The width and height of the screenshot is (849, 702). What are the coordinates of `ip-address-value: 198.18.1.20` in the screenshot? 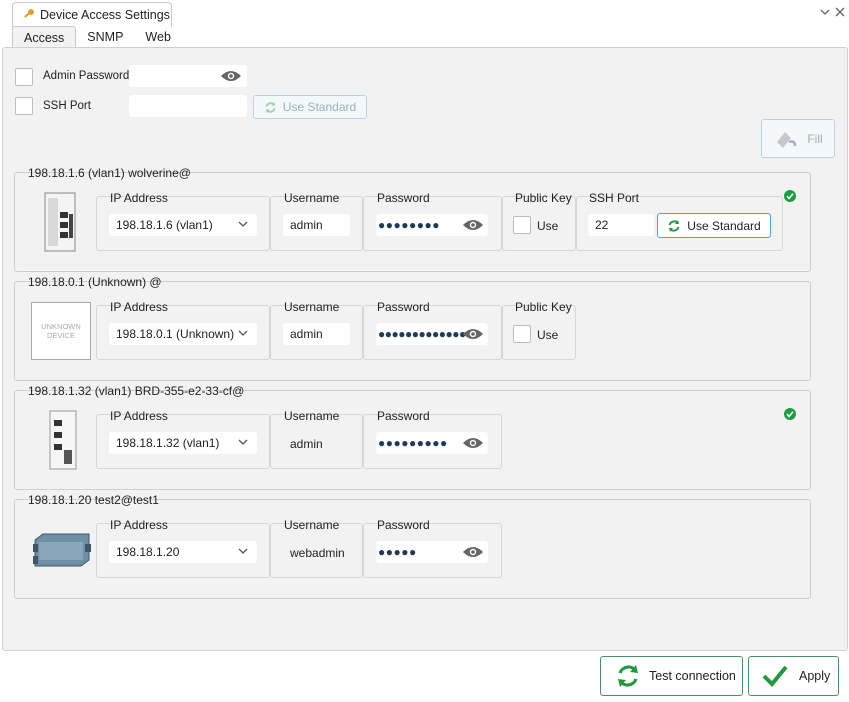 It's located at (148, 552).